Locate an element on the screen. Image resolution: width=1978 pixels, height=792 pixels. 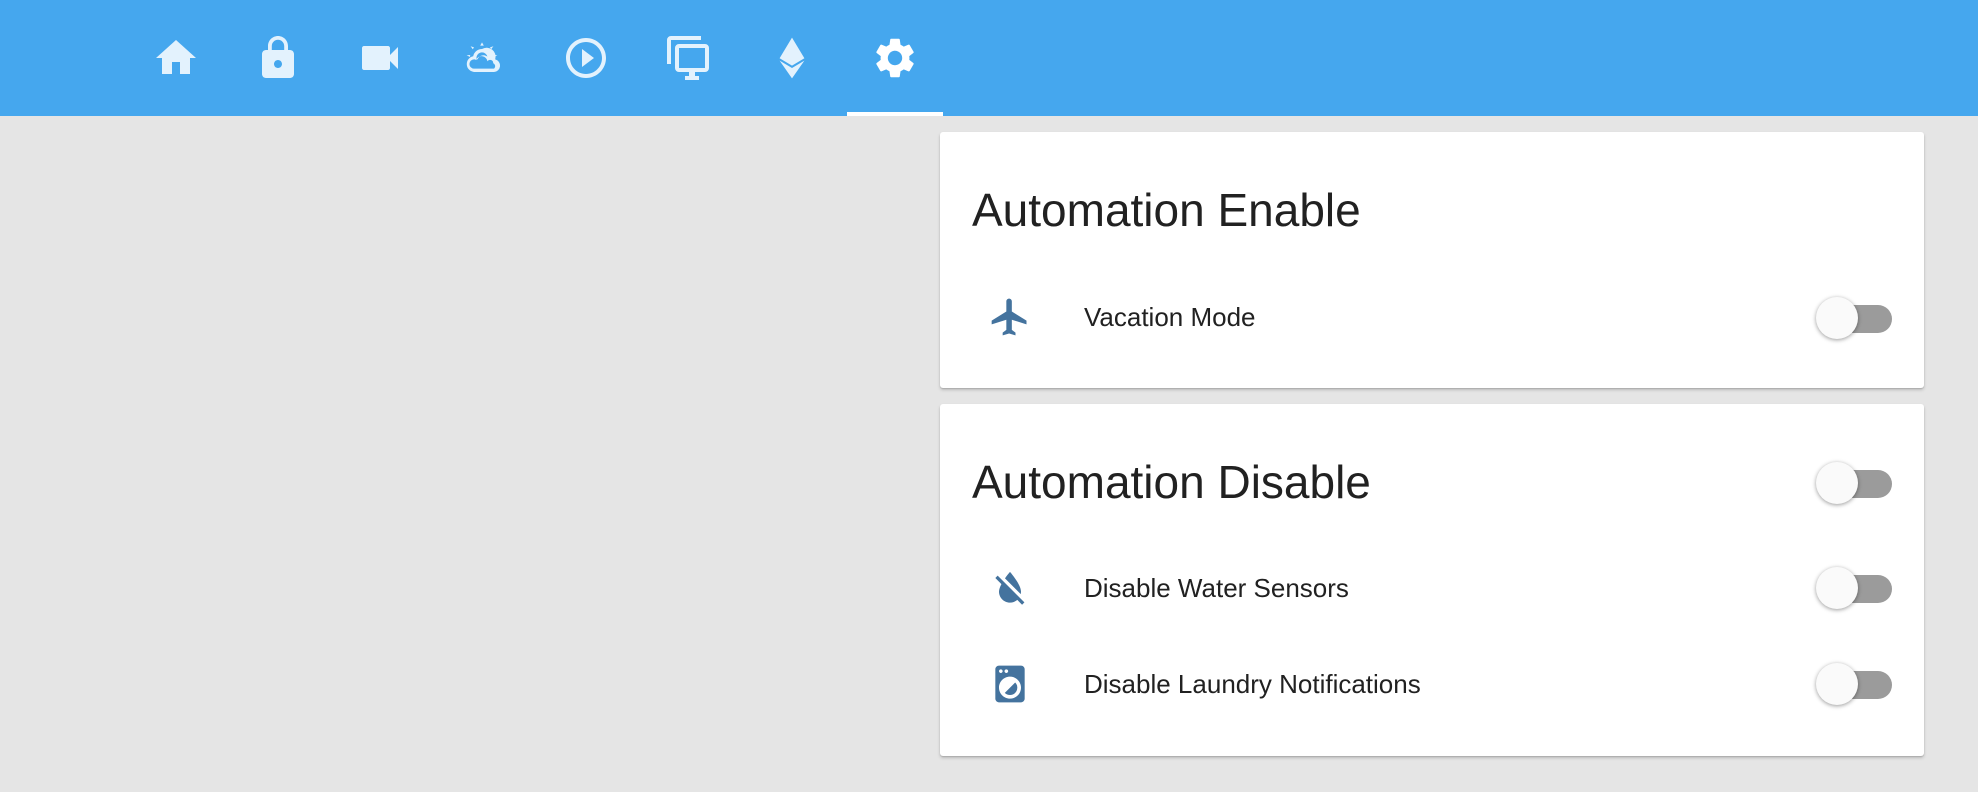
tab-media is located at coordinates (586, 58).